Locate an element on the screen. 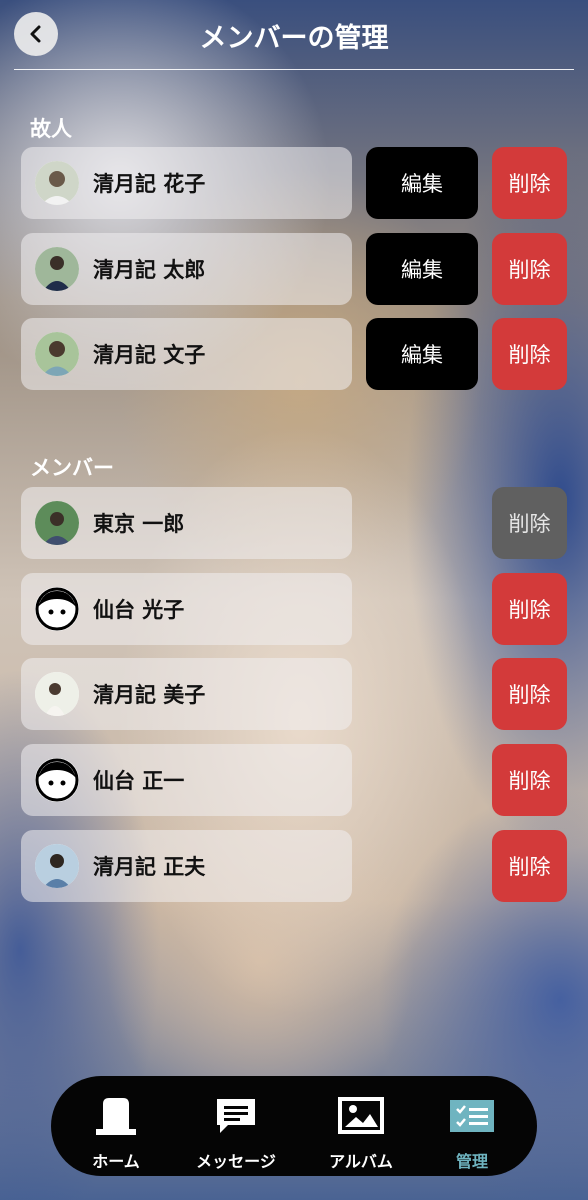 The width and height of the screenshot is (588, 1200). header: メンバーの管理 is located at coordinates (294, 35).